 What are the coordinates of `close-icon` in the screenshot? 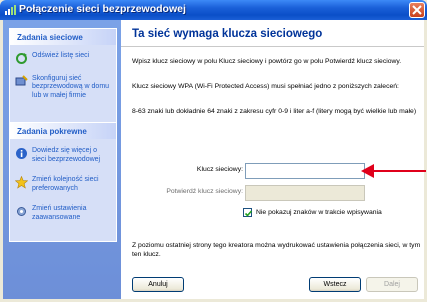 It's located at (417, 10).